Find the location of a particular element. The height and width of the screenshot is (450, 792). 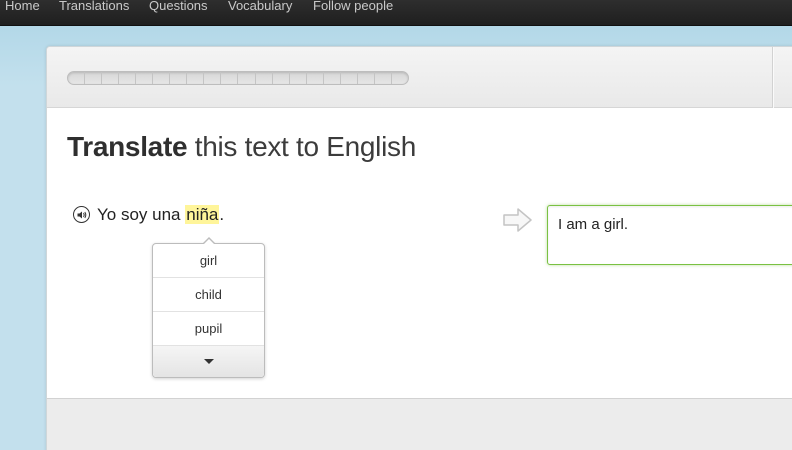

nav-item-translations: Translations is located at coordinates (94, 6).